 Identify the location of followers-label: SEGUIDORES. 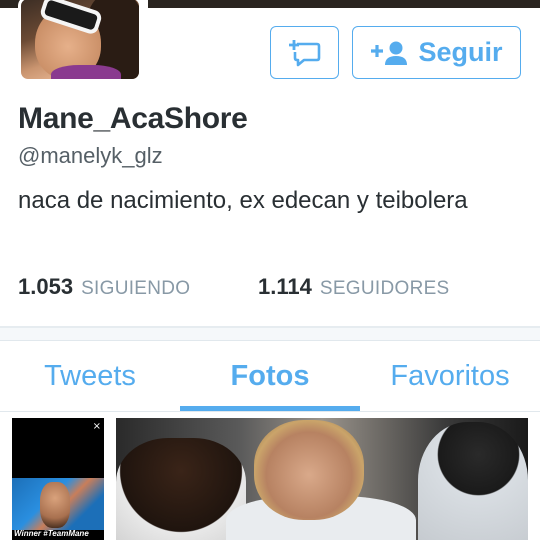
(384, 288).